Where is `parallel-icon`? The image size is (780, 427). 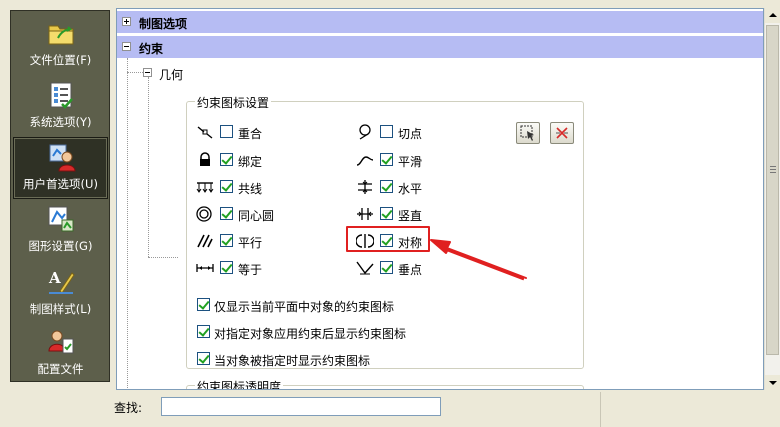 parallel-icon is located at coordinates (205, 241).